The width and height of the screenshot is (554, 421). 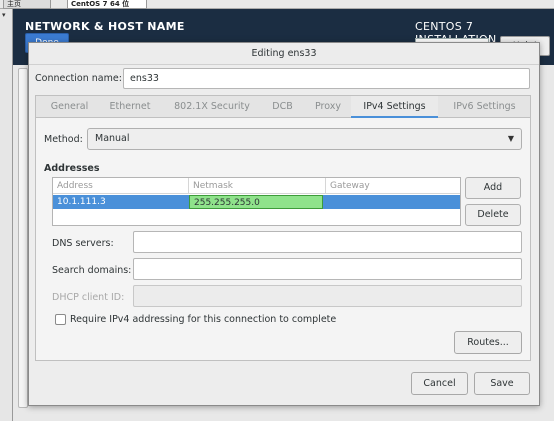 I want to click on tab-general: General, so click(x=69, y=107).